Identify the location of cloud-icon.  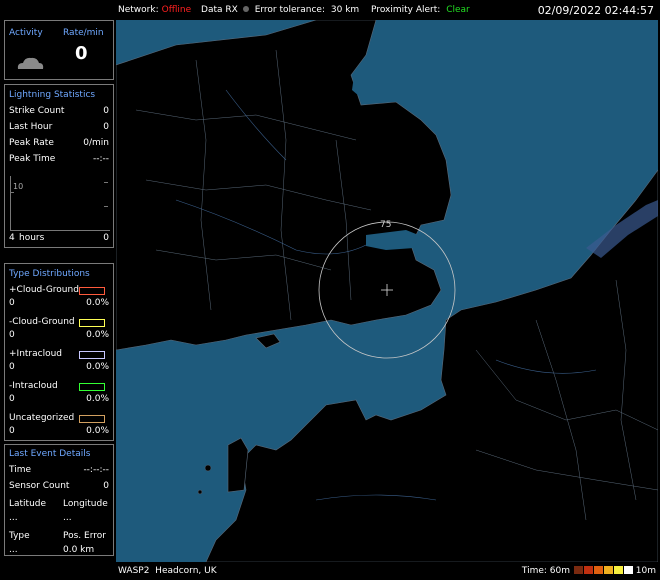
(30, 63).